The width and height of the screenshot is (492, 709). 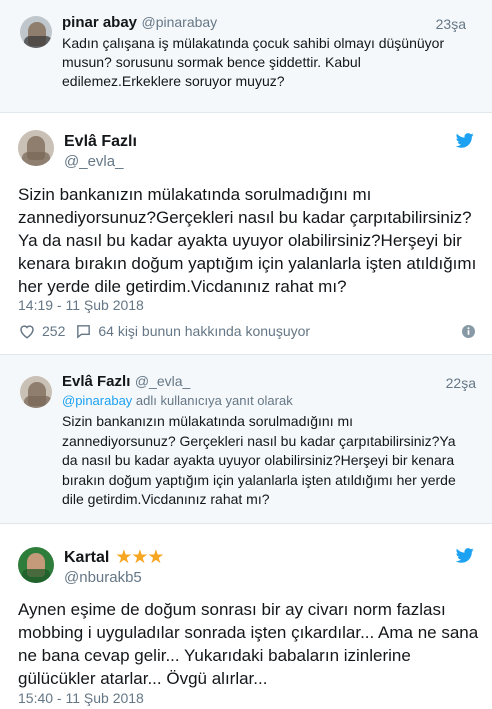 What do you see at coordinates (53, 331) in the screenshot?
I see `like-count: 252` at bounding box center [53, 331].